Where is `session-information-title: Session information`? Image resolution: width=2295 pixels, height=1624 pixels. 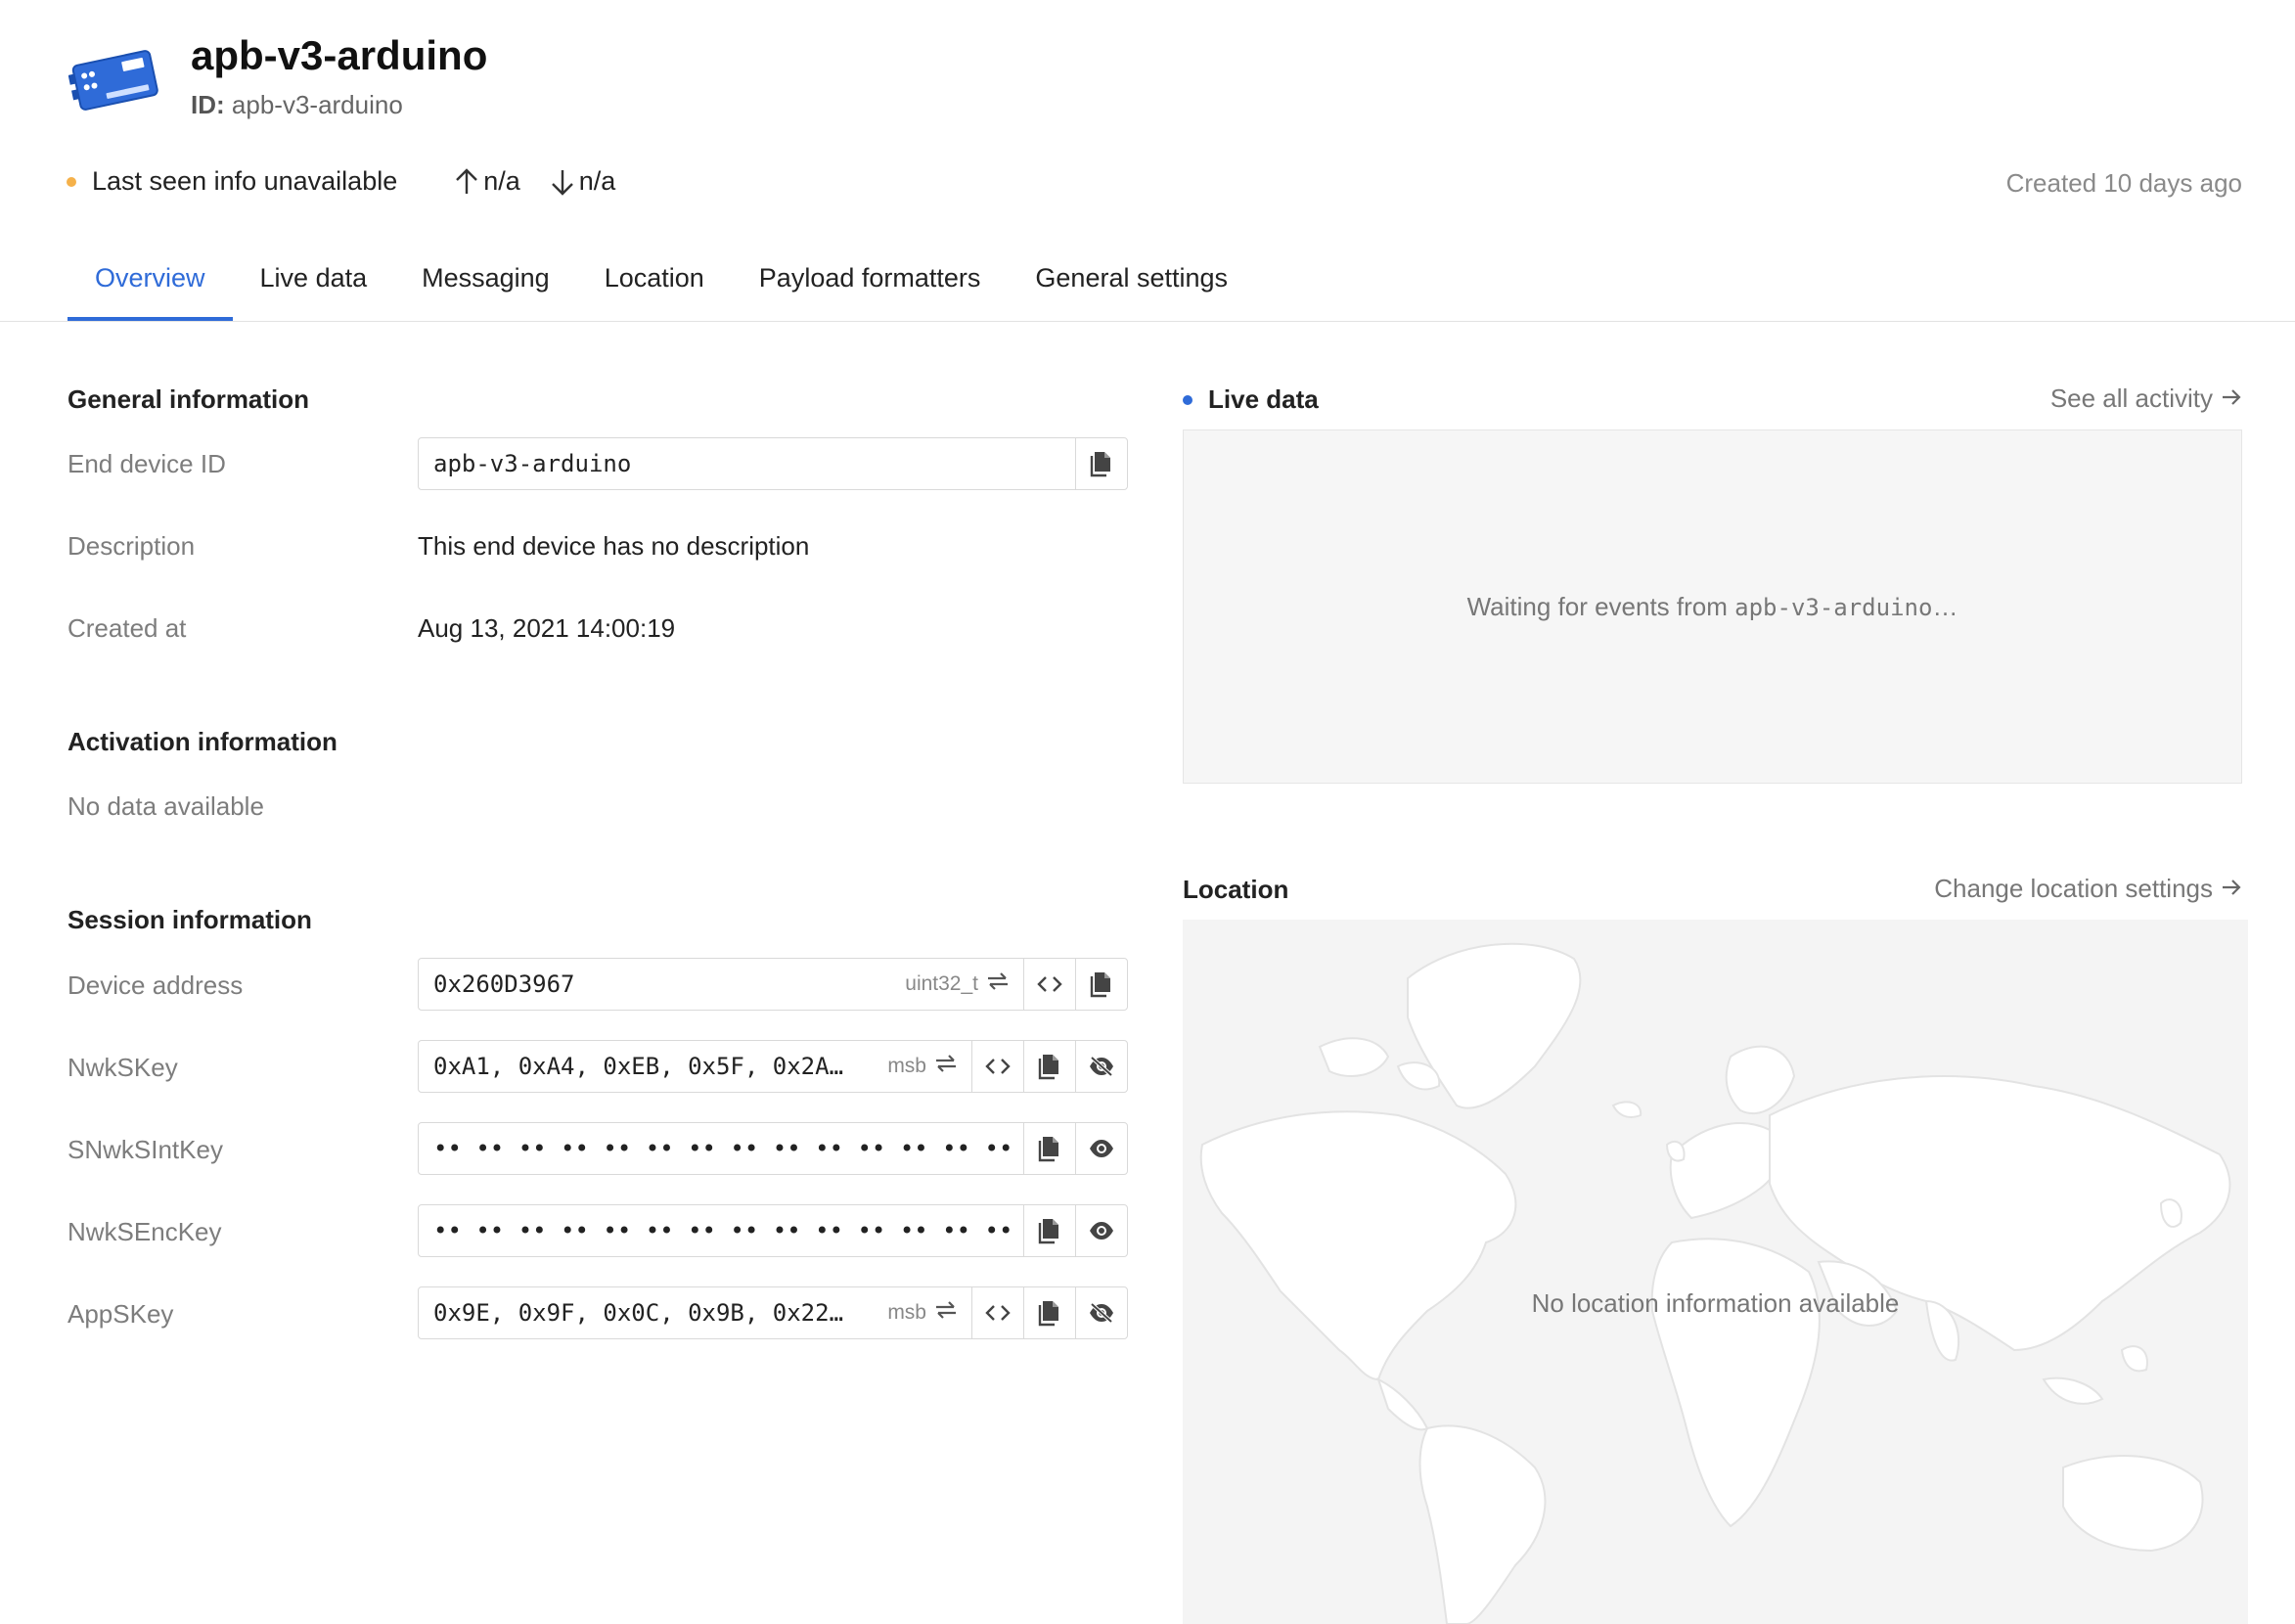 session-information-title: Session information is located at coordinates (190, 919).